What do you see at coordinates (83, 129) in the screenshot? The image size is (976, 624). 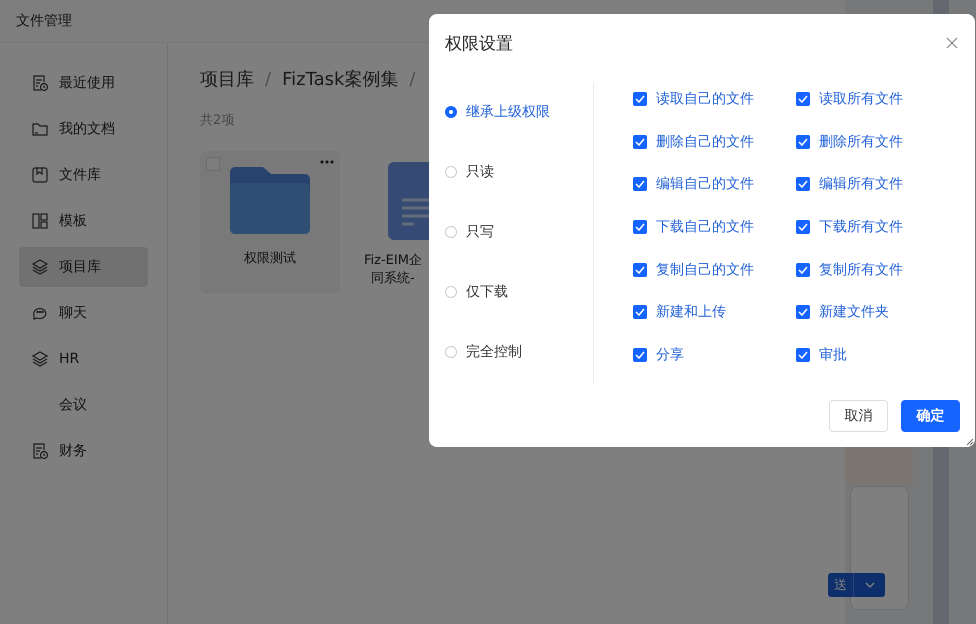 I see `sidebar-item: 我的文档` at bounding box center [83, 129].